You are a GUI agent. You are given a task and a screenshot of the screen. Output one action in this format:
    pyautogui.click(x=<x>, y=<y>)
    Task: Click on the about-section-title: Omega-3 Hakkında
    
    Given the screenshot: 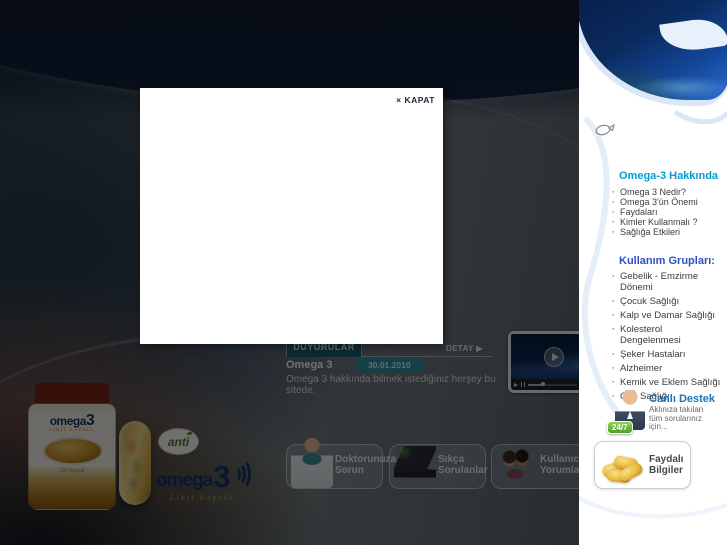 What is the action you would take?
    pyautogui.click(x=669, y=176)
    